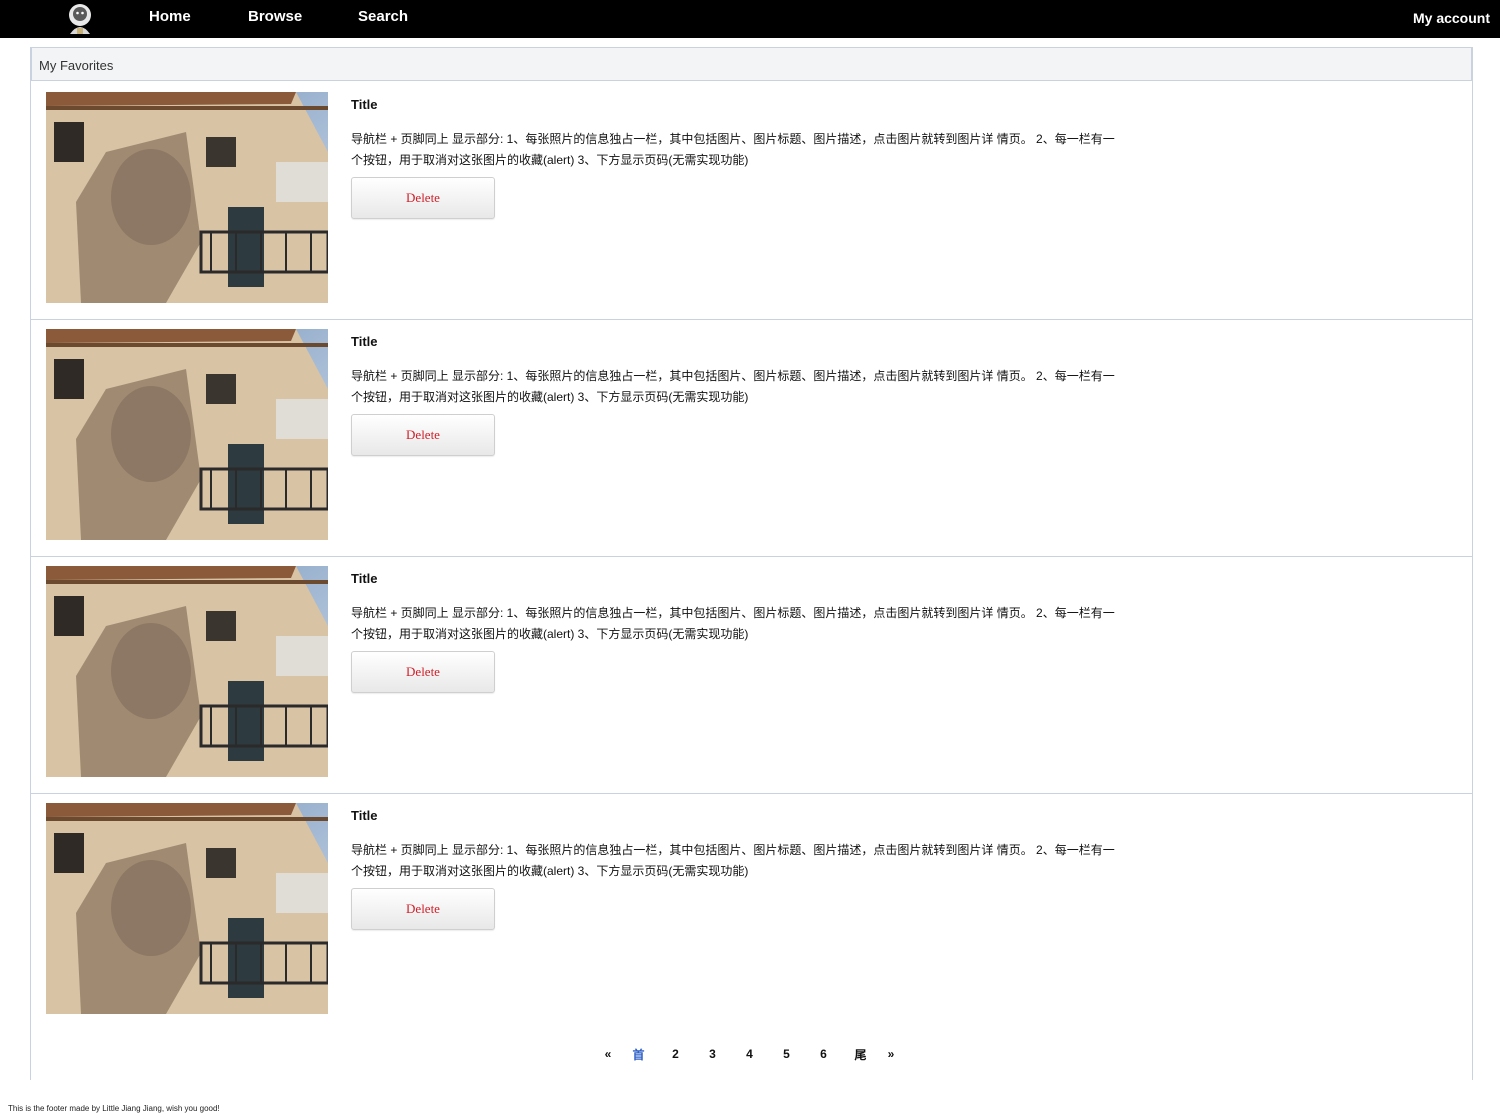 The width and height of the screenshot is (1500, 1116). Describe the element at coordinates (80, 18) in the screenshot. I see `logo-icon` at that location.